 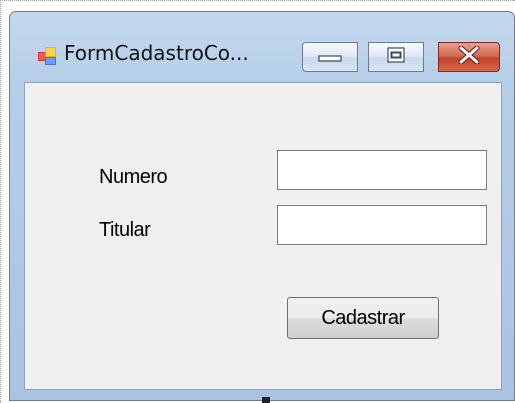 What do you see at coordinates (382, 225) in the screenshot?
I see `titular-input` at bounding box center [382, 225].